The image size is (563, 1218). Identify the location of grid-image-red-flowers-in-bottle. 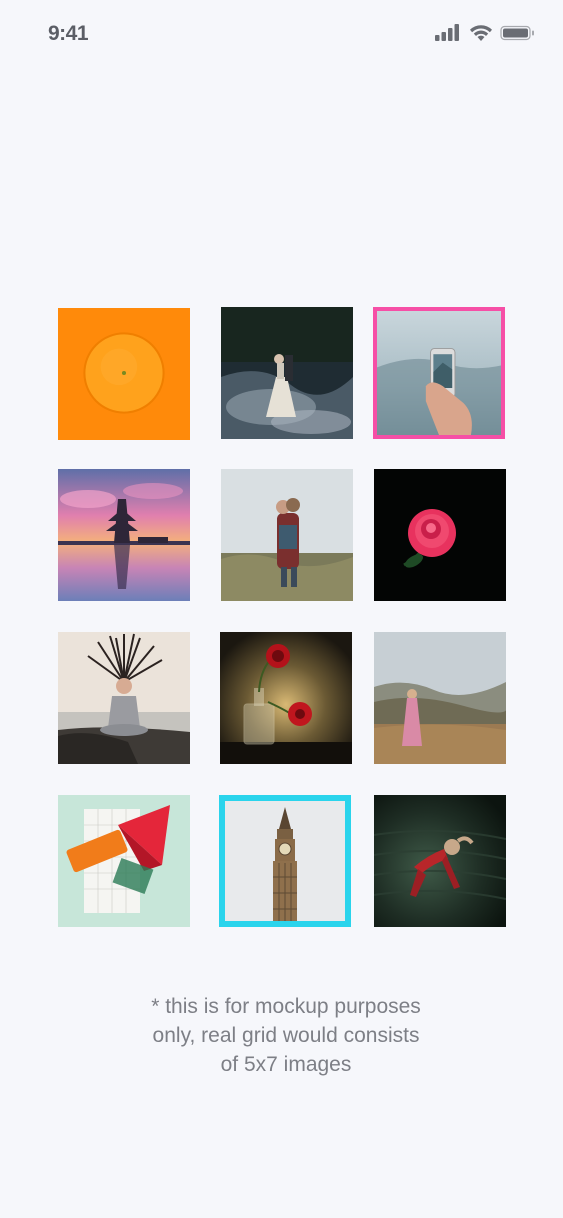
(286, 698).